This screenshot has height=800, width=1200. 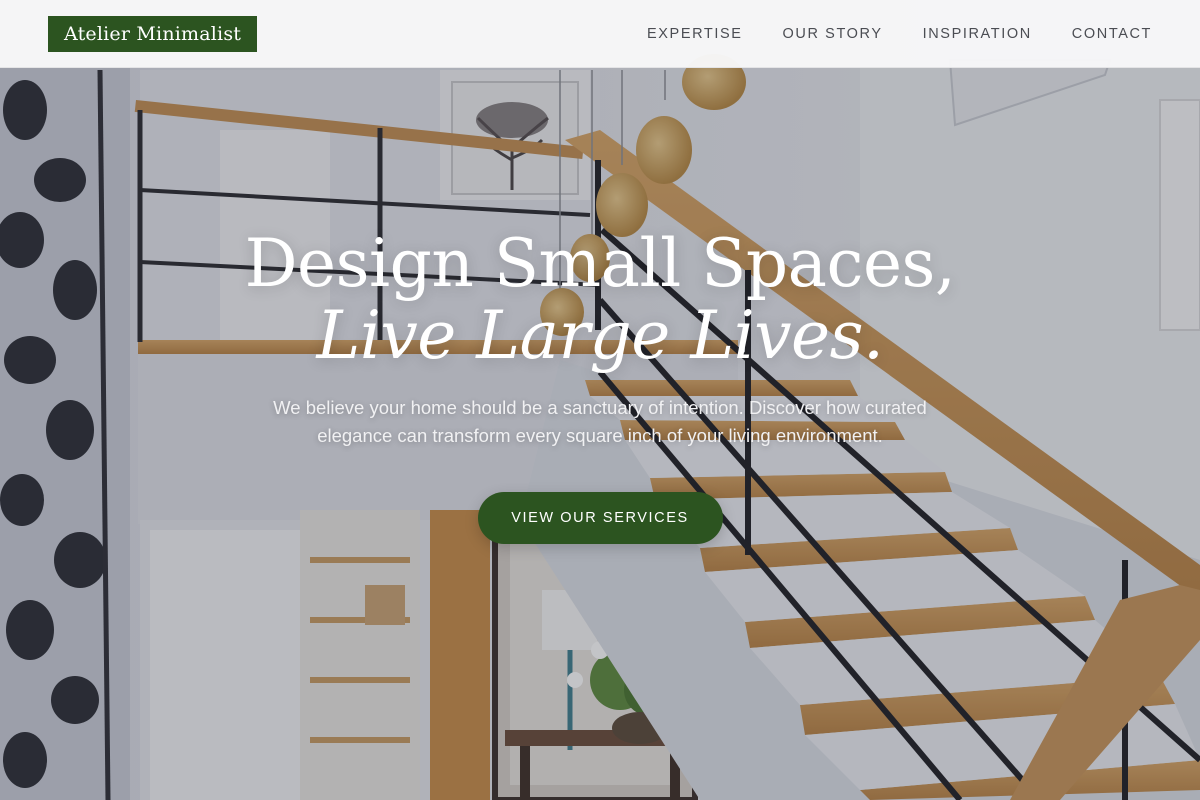 I want to click on brand-logo: Atelier Minimalist, so click(x=153, y=34).